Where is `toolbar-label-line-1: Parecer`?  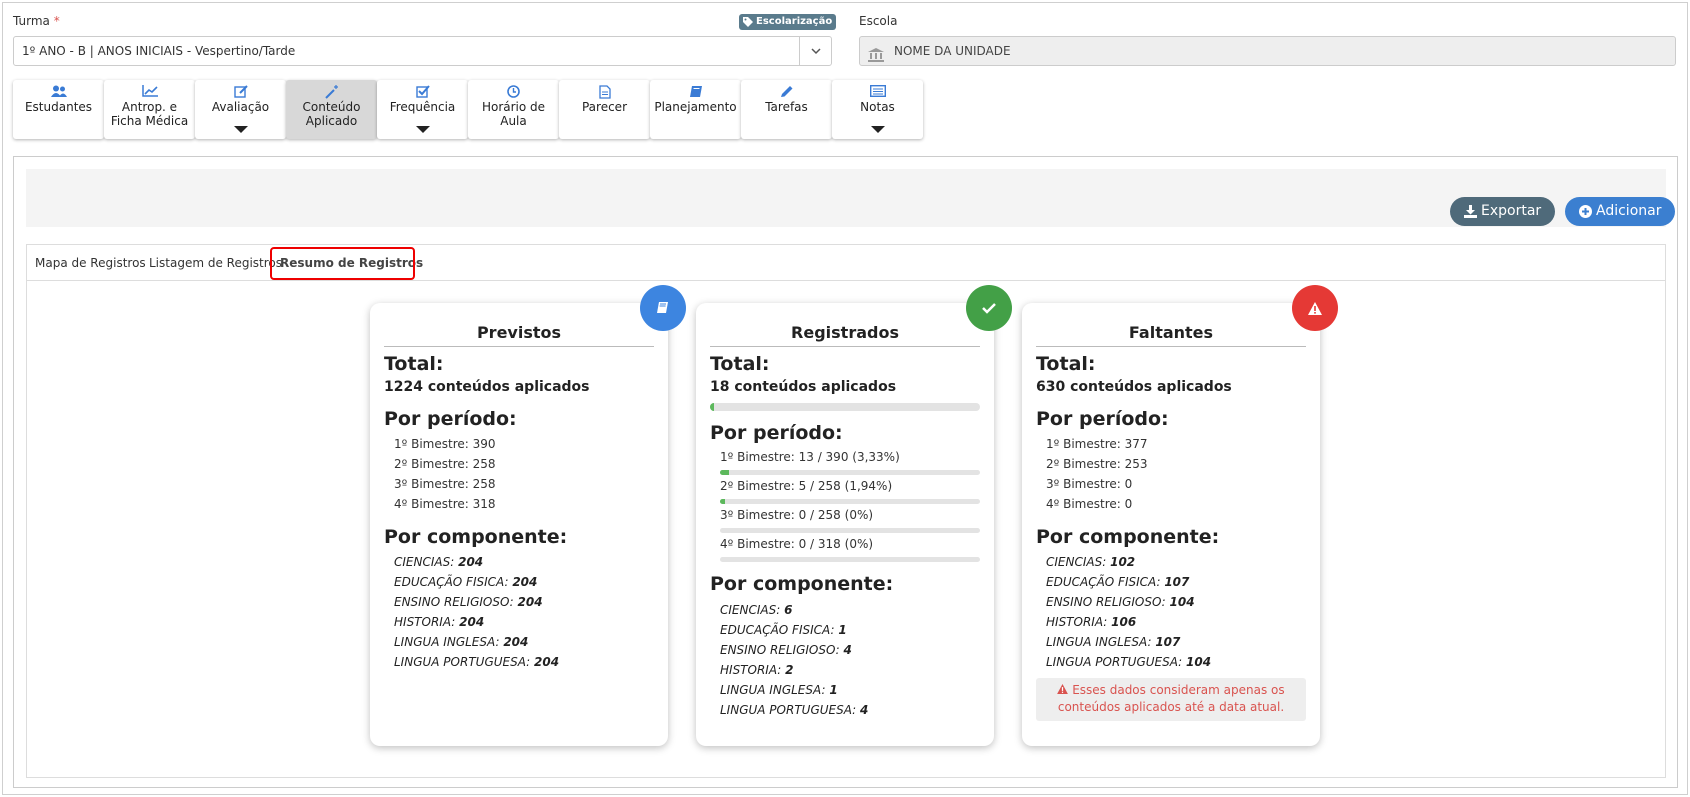
toolbar-label-line-1: Parecer is located at coordinates (604, 107).